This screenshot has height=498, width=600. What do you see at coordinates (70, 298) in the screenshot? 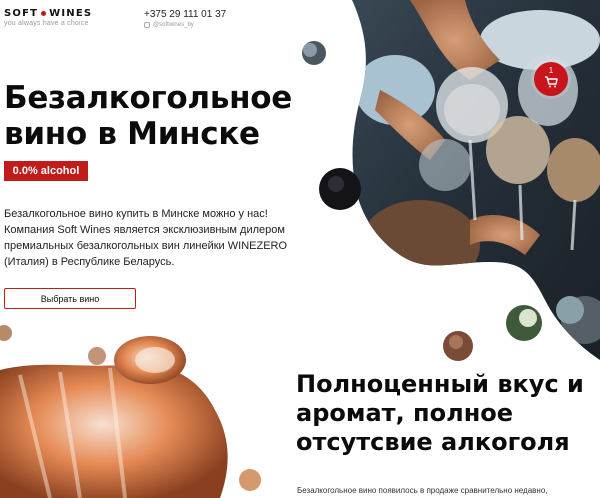
I see `choose-wine-button: Выбрать вино` at bounding box center [70, 298].